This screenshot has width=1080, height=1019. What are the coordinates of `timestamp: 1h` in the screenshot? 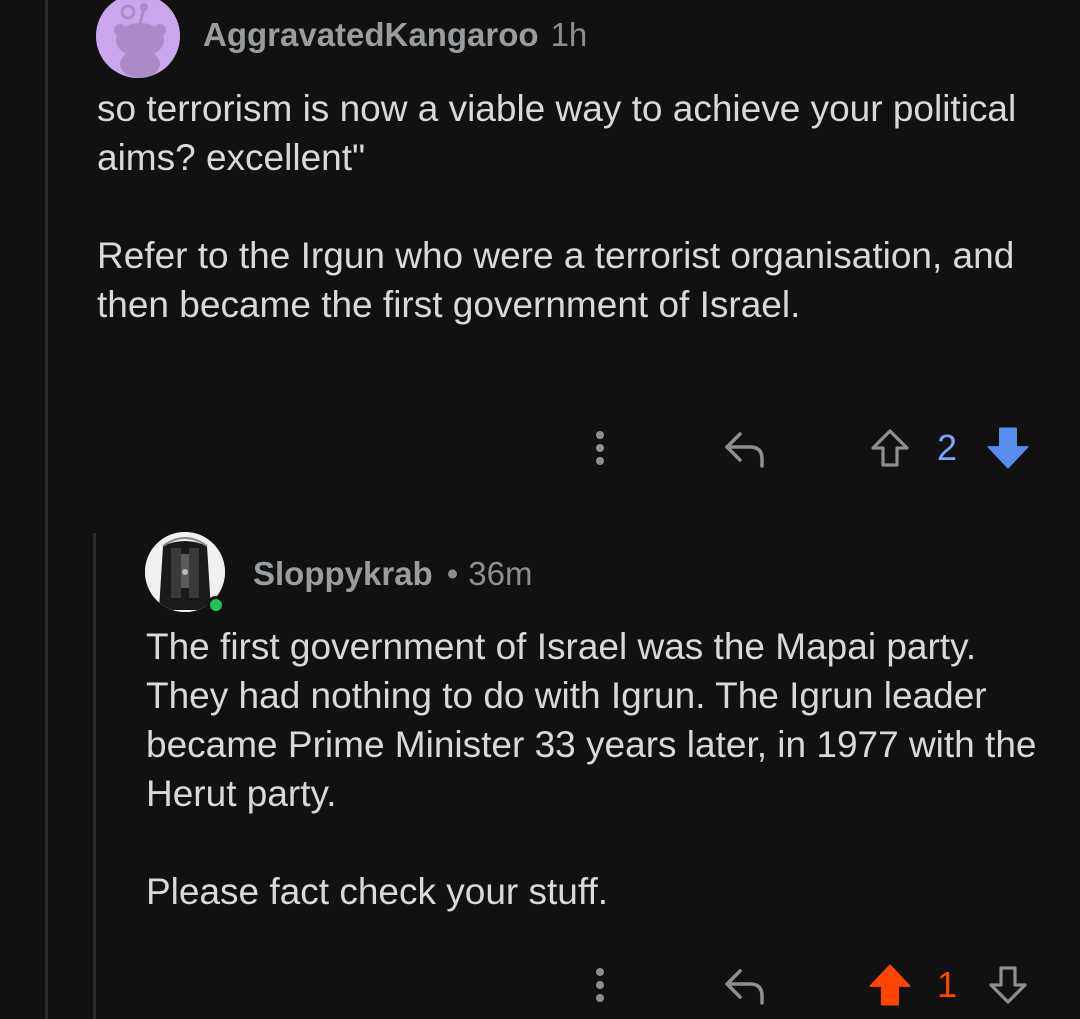 It's located at (569, 34).